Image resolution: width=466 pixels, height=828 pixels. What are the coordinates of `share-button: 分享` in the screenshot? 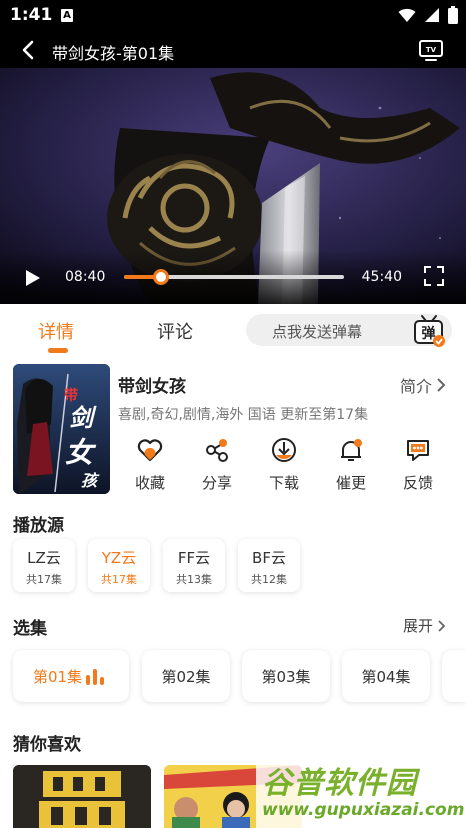 It's located at (217, 464).